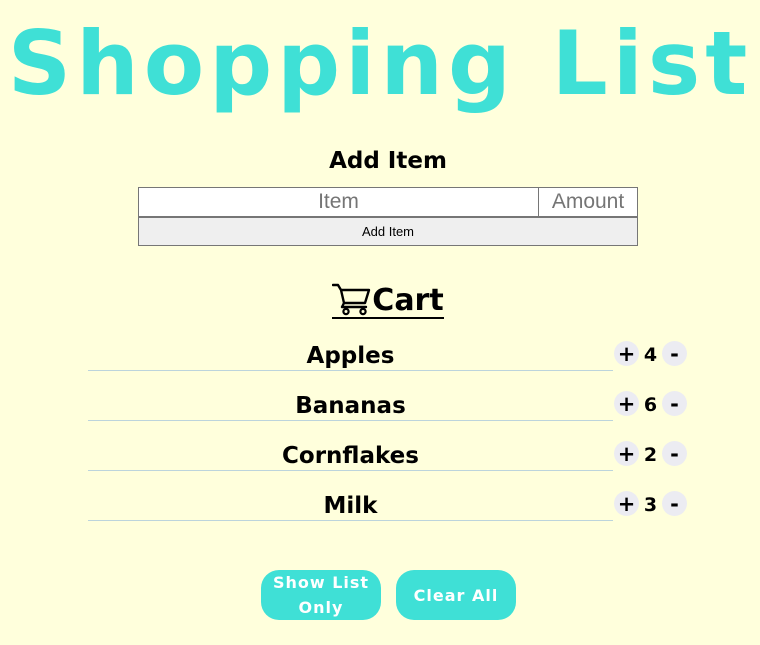 This screenshot has height=645, width=760. I want to click on cart-row: Cornflakes + 2 -, so click(388, 456).